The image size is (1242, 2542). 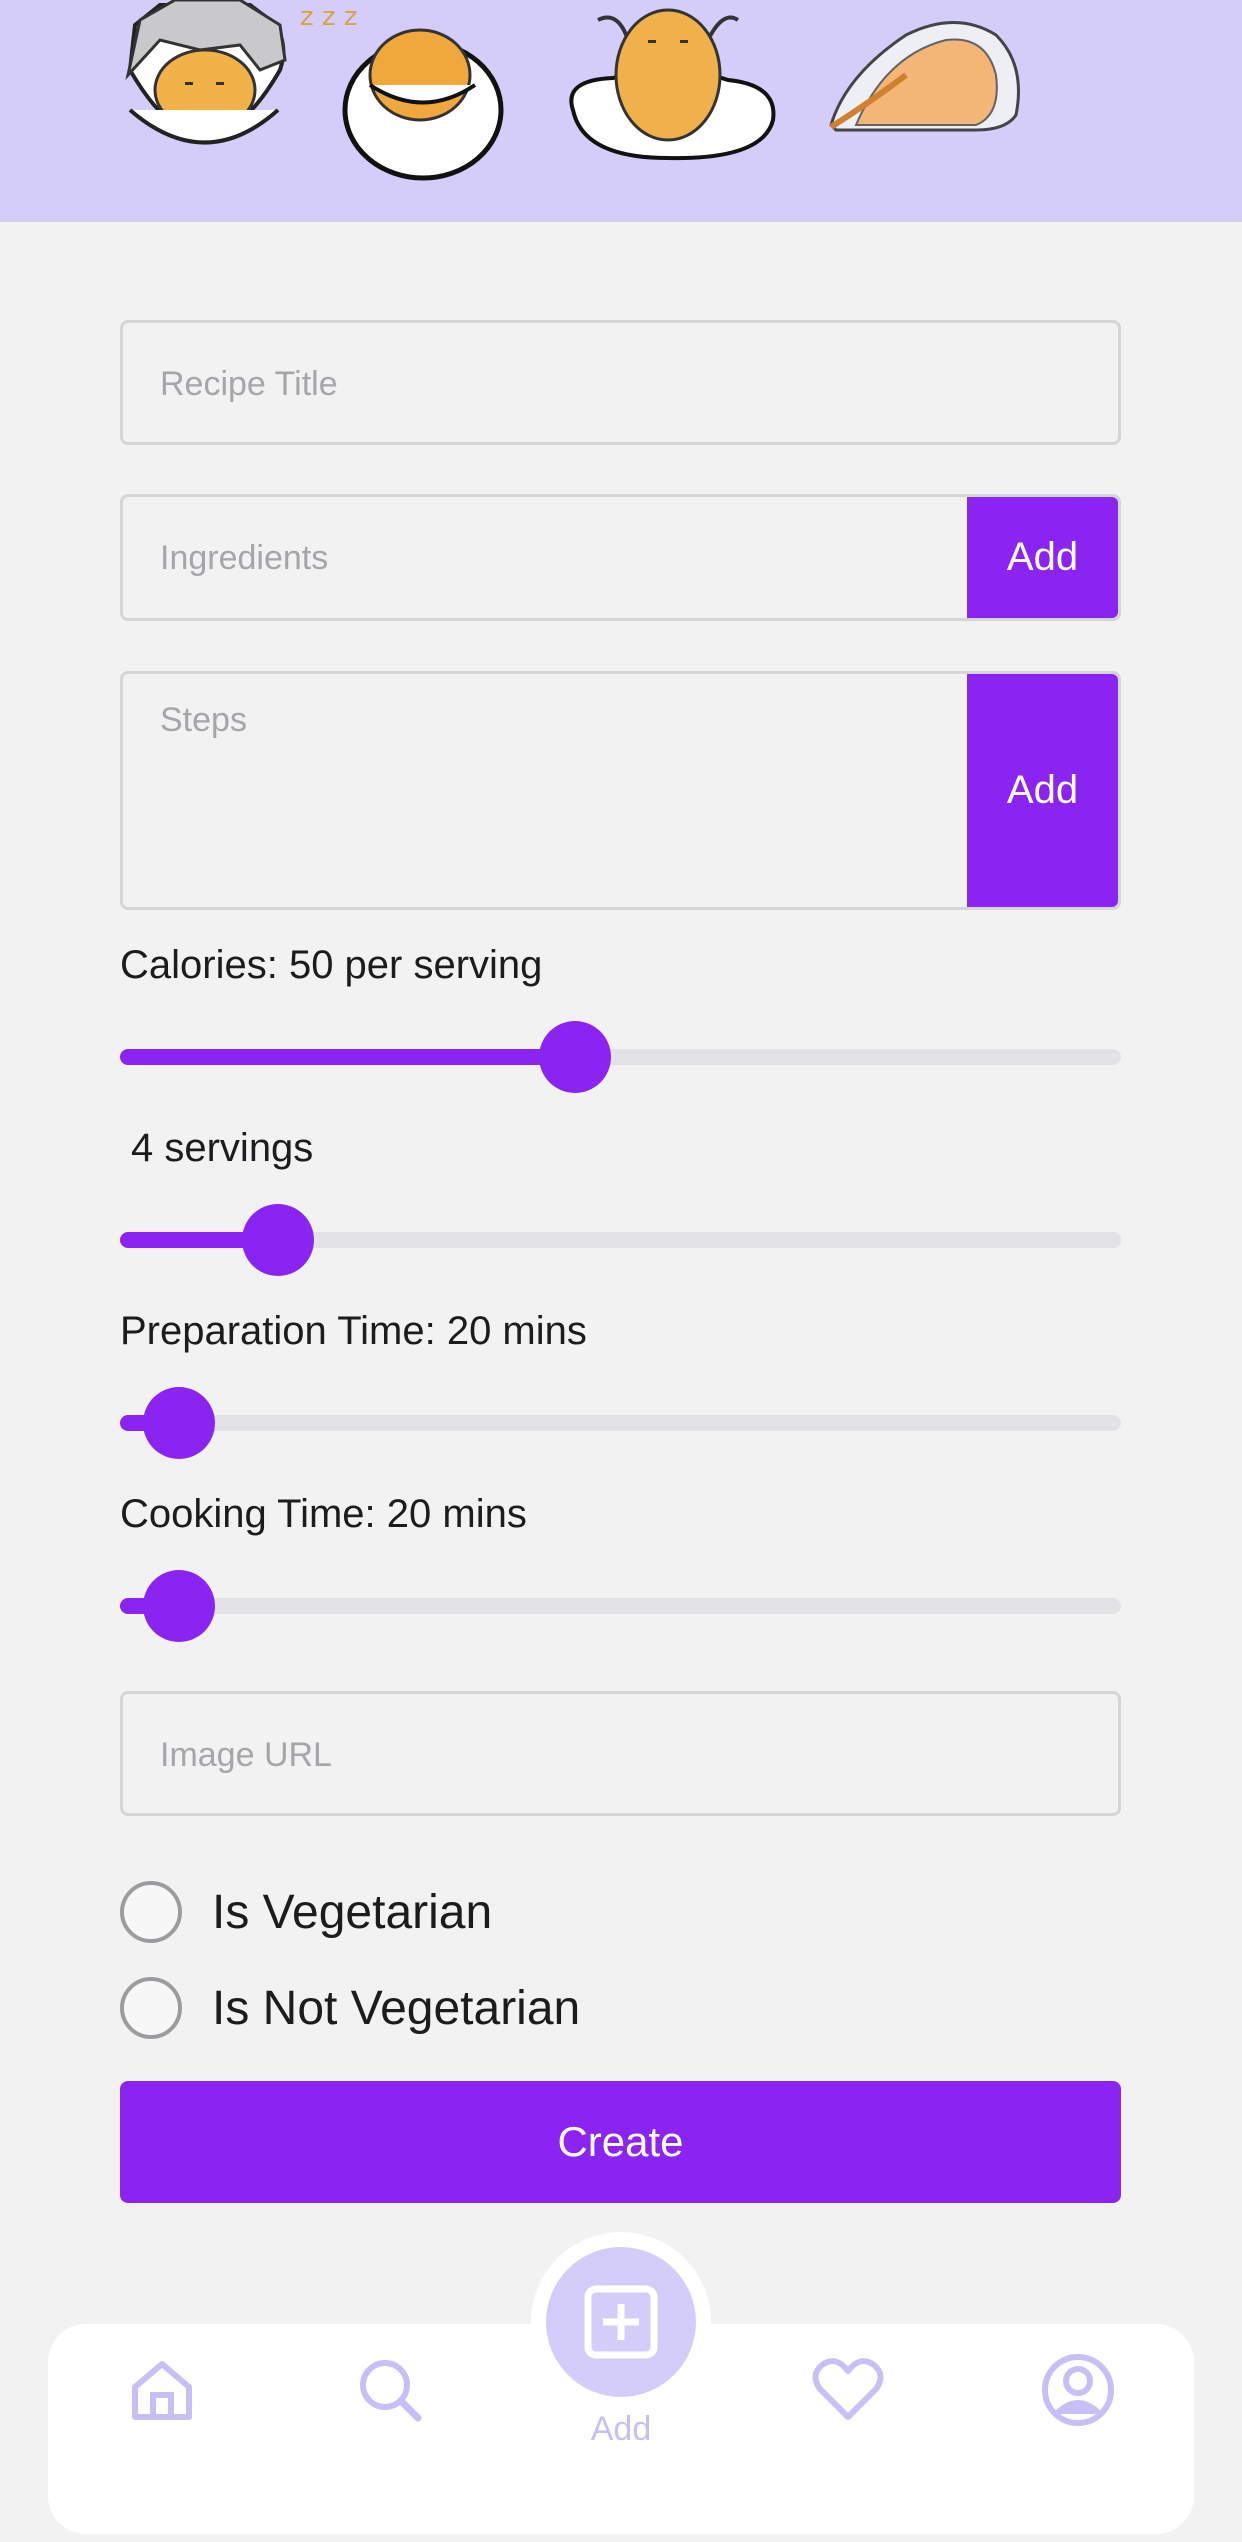 I want to click on servings-slider-thumb, so click(x=278, y=1240).